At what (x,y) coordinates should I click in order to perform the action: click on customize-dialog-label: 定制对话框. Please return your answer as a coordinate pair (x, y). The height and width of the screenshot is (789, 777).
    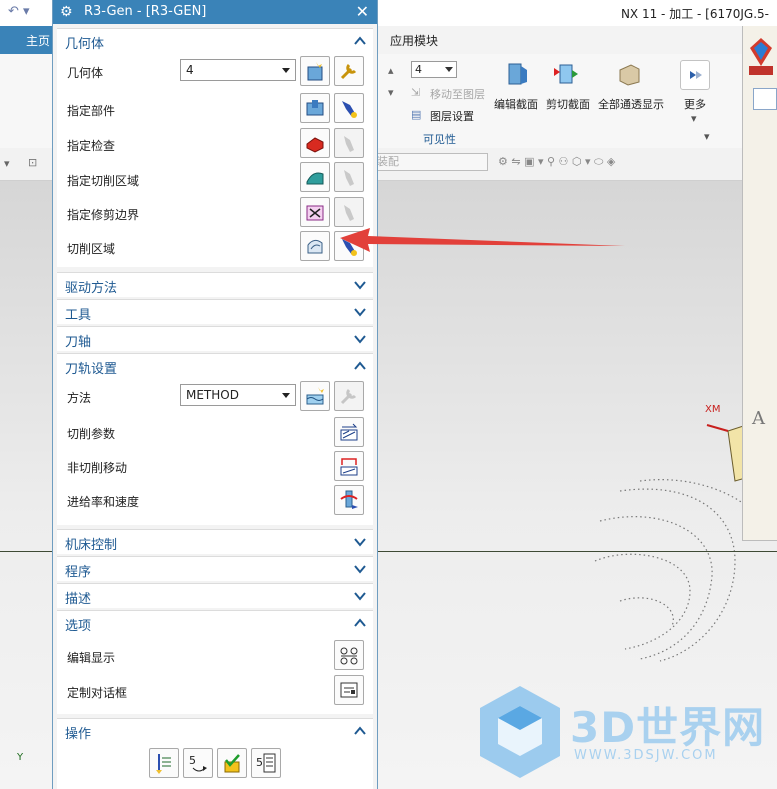
    Looking at the image, I should click on (97, 693).